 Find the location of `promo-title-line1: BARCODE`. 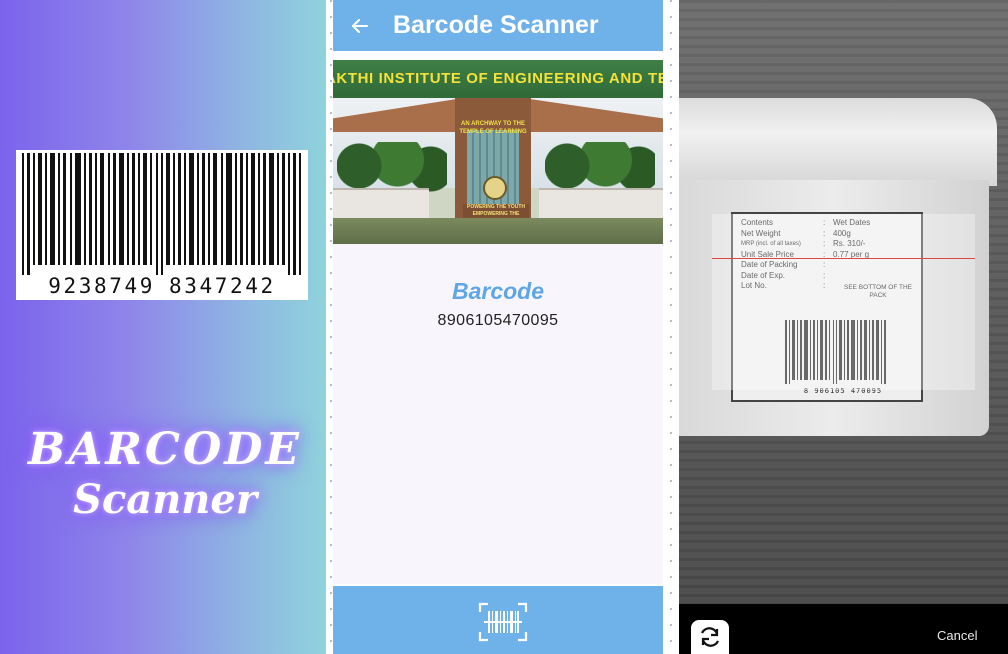

promo-title-line1: BARCODE is located at coordinates (165, 449).